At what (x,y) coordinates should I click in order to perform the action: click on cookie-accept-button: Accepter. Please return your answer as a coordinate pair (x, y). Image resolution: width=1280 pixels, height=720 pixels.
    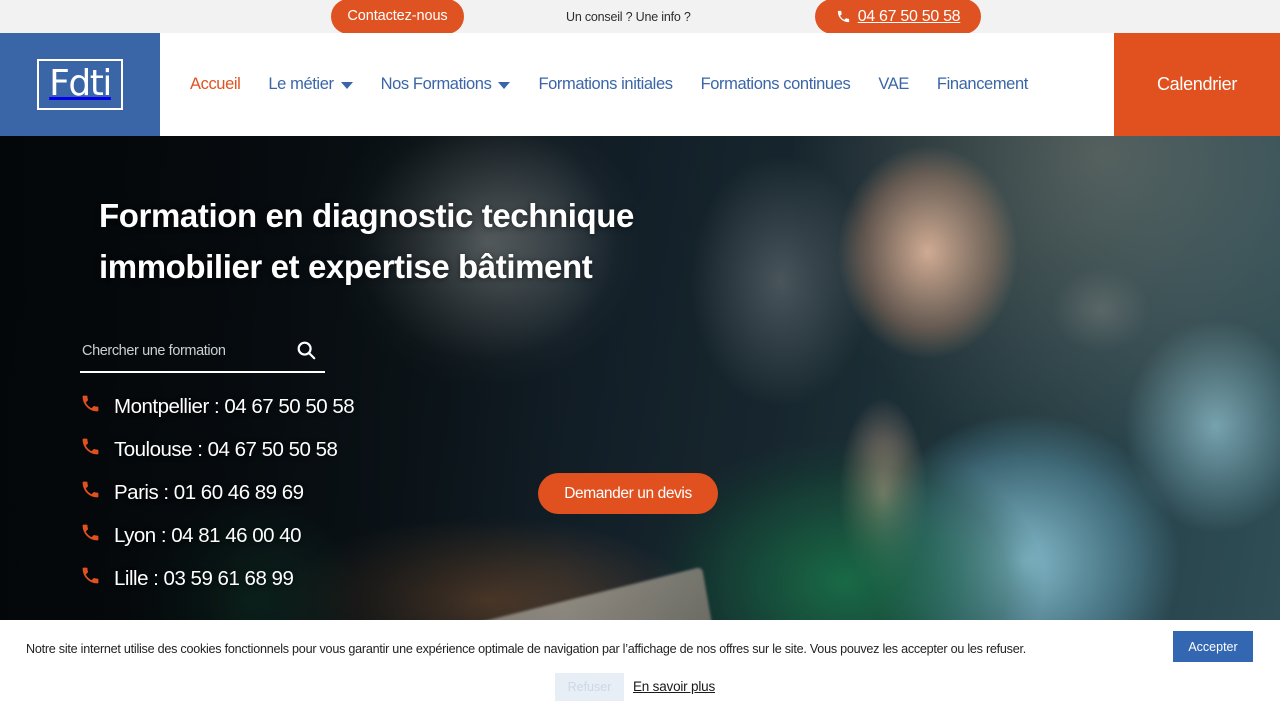
    Looking at the image, I should click on (1213, 646).